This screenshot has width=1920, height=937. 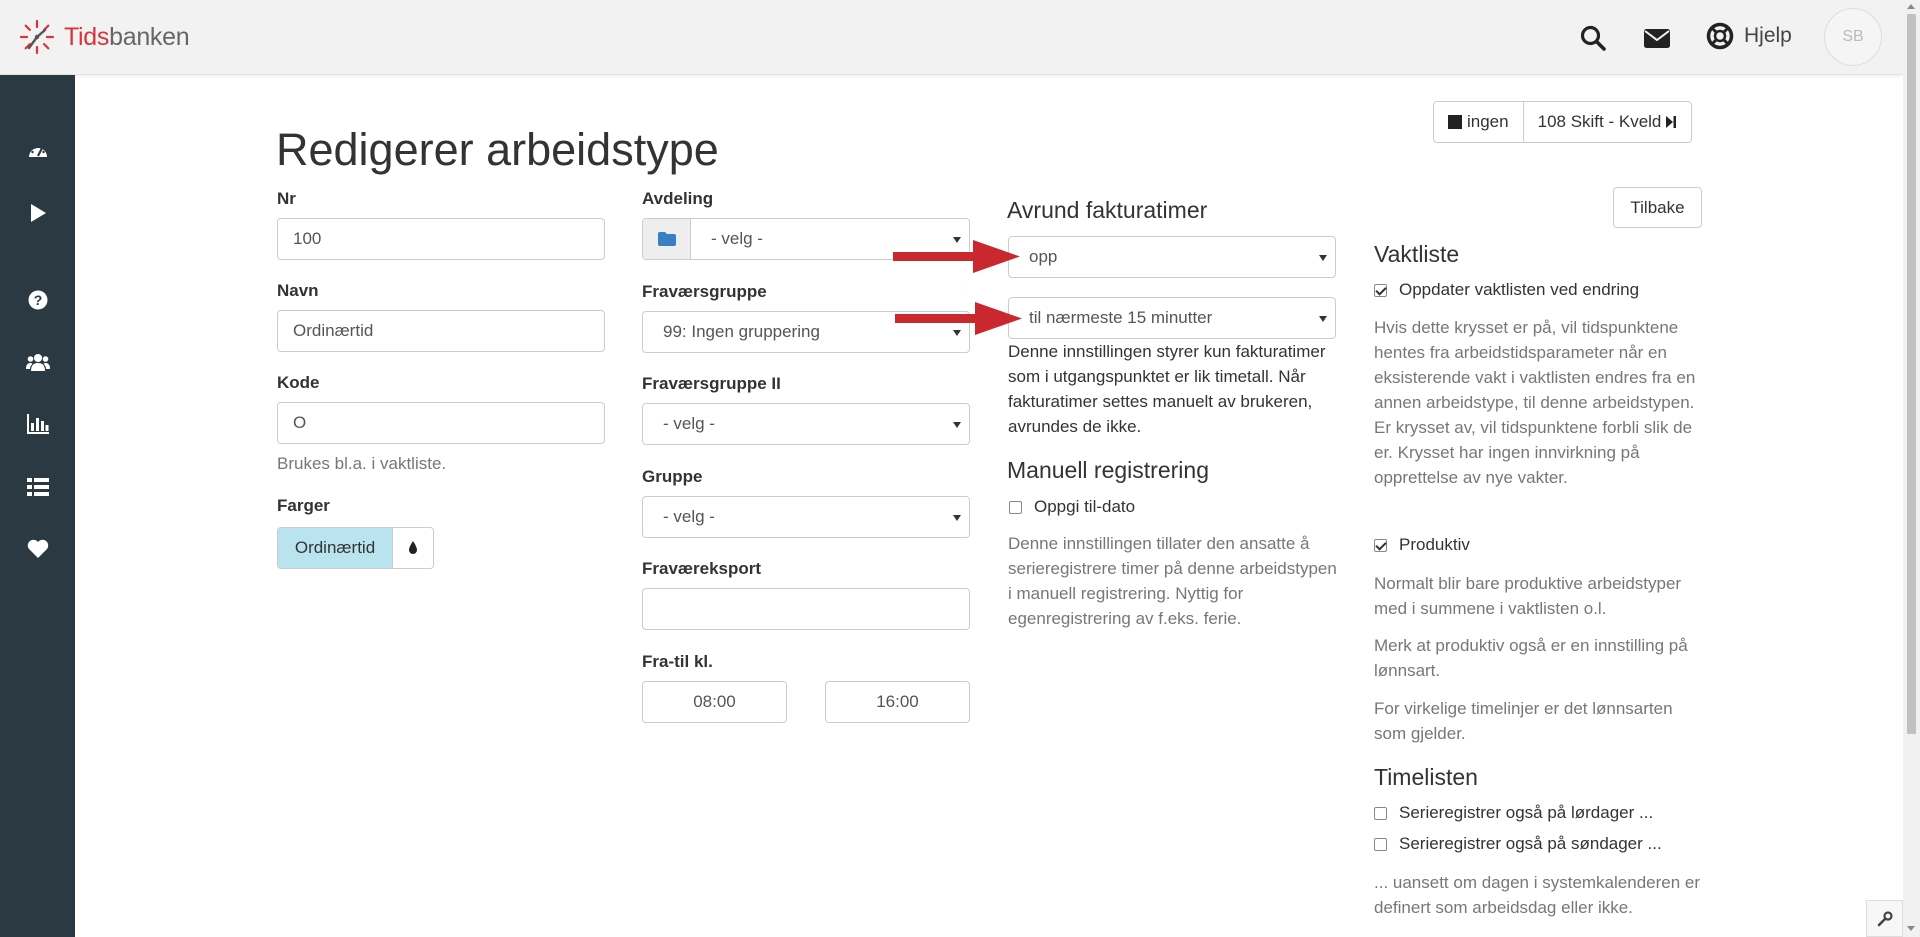 I want to click on sidebar: ?, so click(x=37, y=506).